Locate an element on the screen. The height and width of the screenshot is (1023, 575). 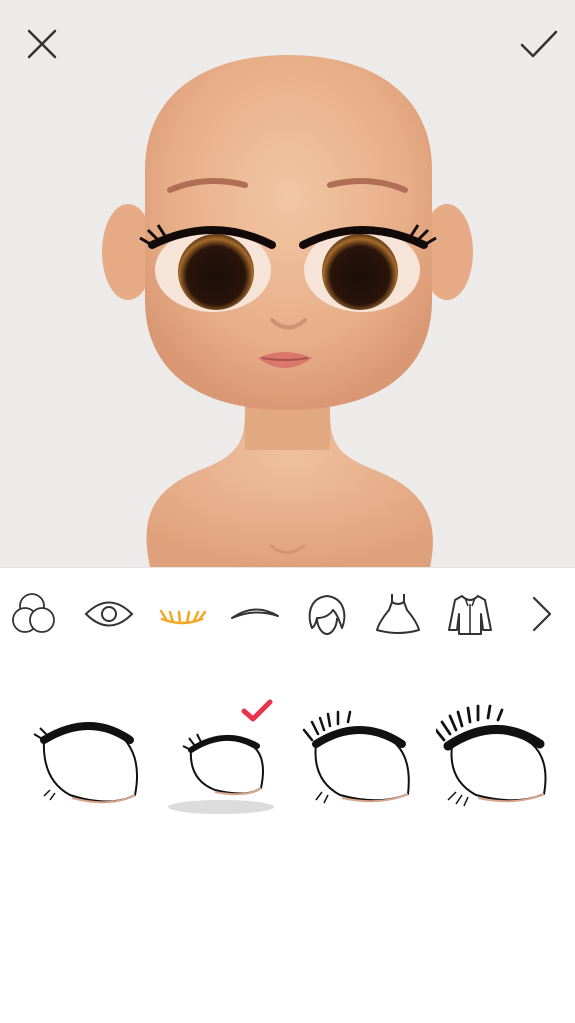
tab-tops is located at coordinates (470, 614).